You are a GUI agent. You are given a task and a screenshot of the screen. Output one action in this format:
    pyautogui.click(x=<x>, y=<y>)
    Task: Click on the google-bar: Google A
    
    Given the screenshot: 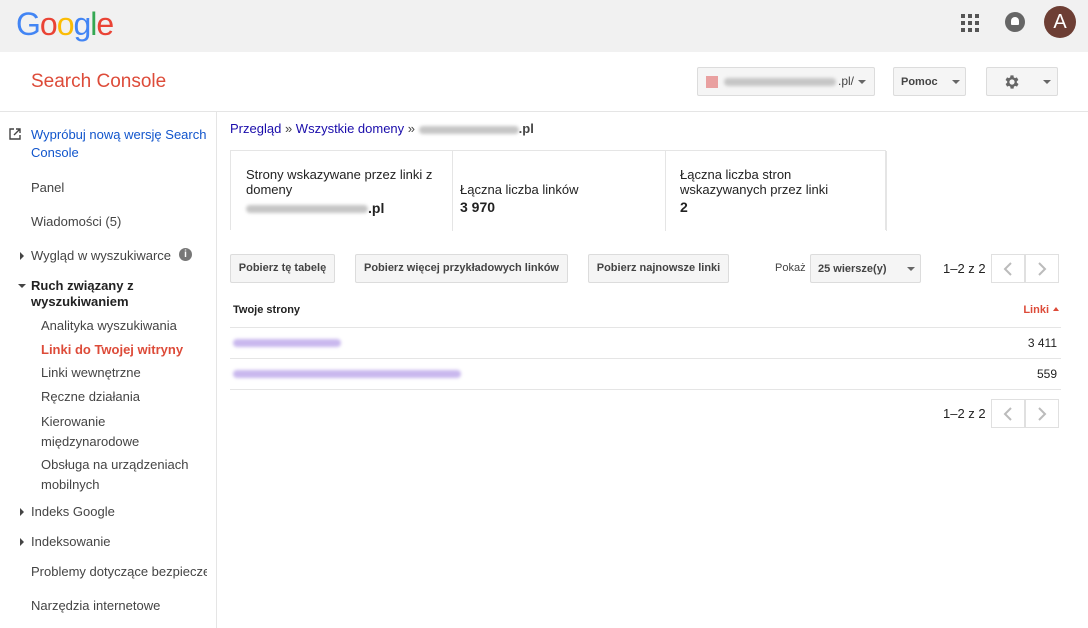 What is the action you would take?
    pyautogui.click(x=544, y=26)
    